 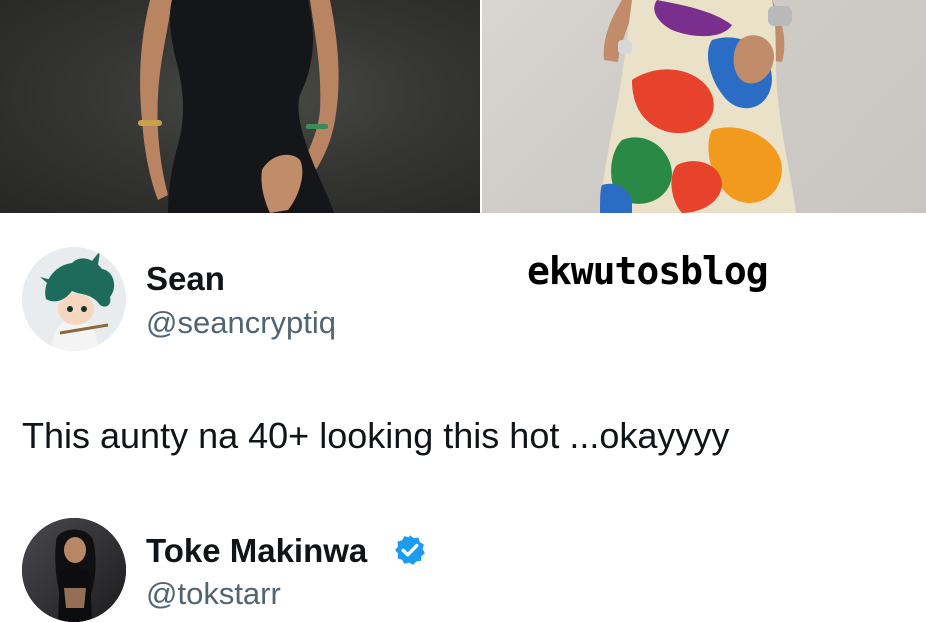 What do you see at coordinates (185, 278) in the screenshot?
I see `sean-display-name: Sean` at bounding box center [185, 278].